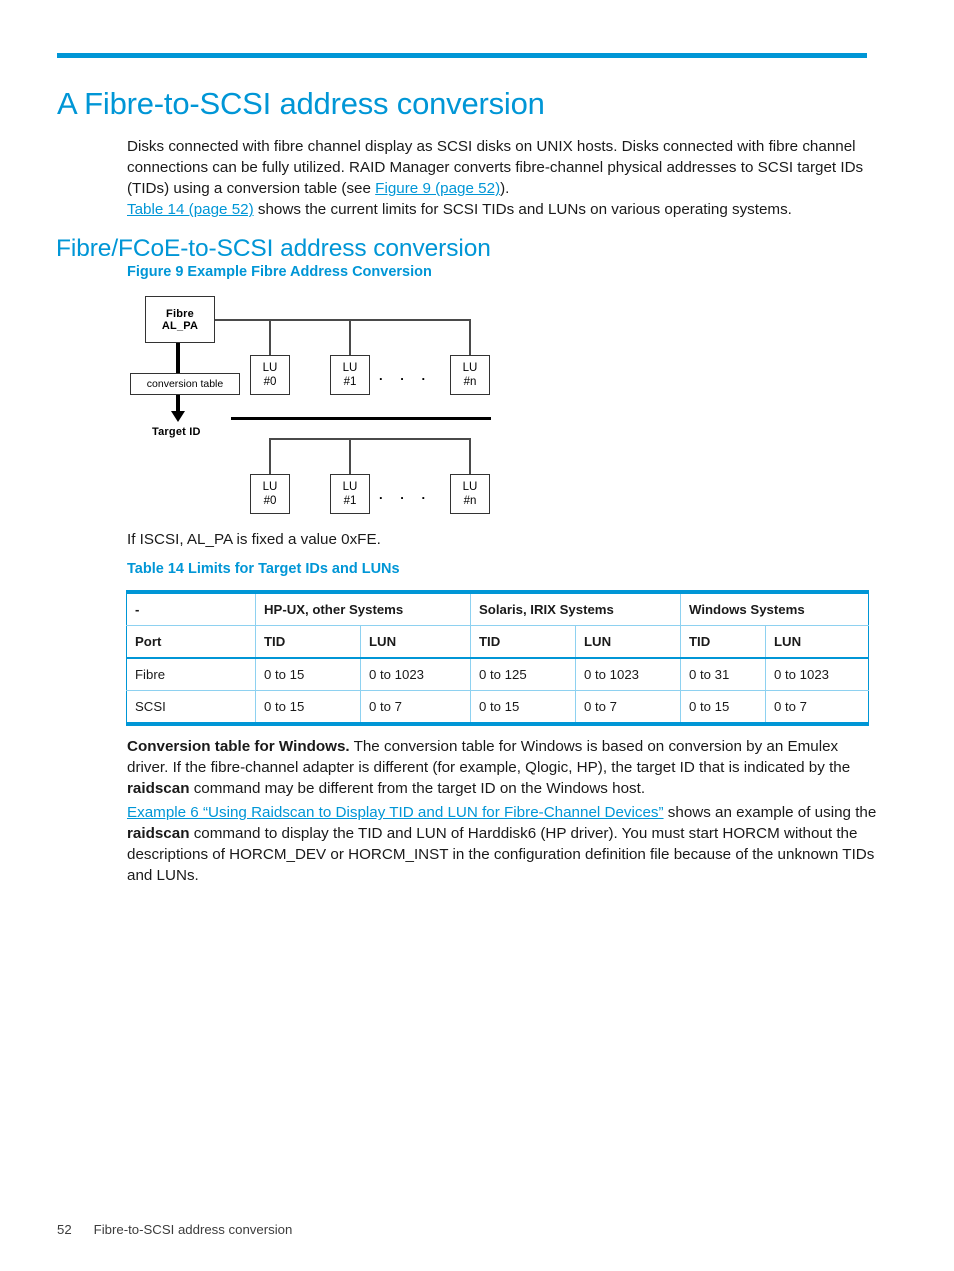 This screenshot has width=954, height=1271. Describe the element at coordinates (406, 375) in the screenshot. I see `upper-lu-ellipsis: . . .` at that location.